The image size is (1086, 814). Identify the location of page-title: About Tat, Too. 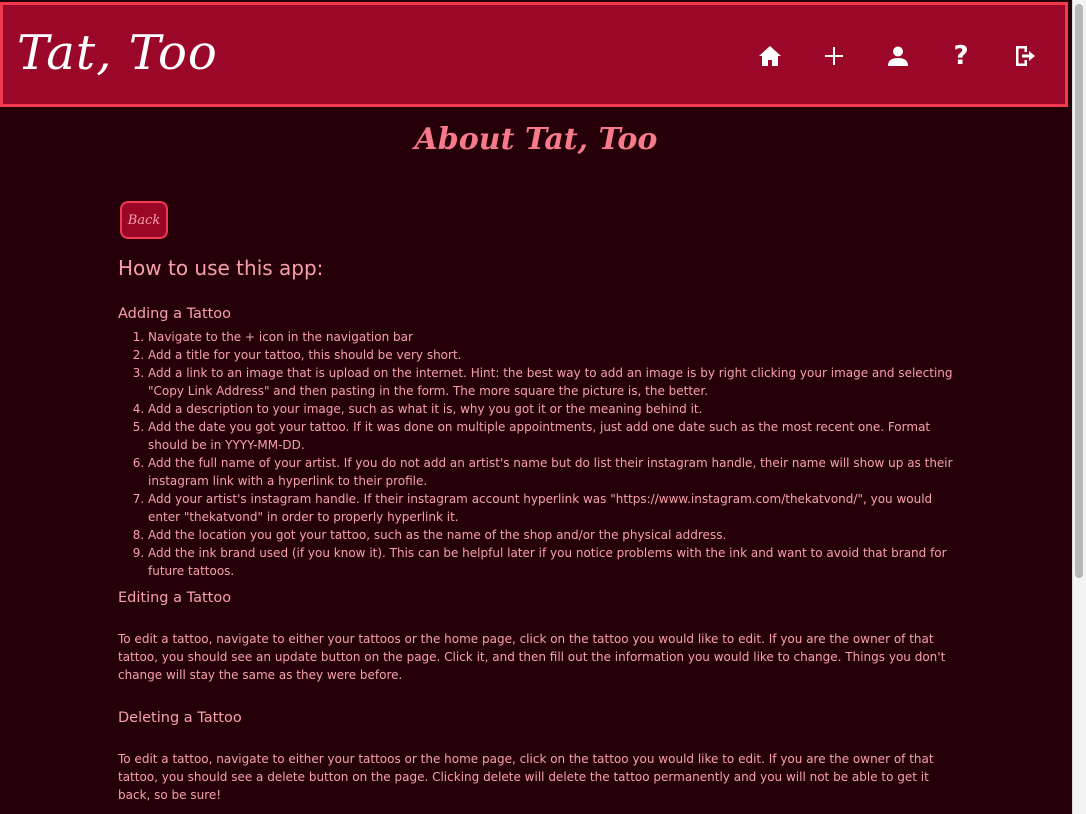
(536, 139).